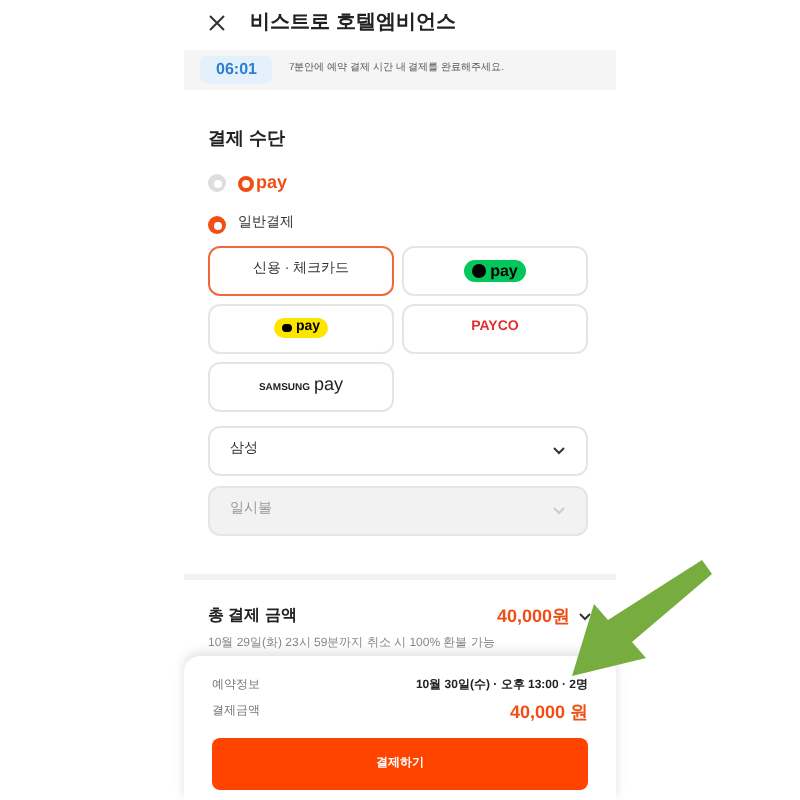  Describe the element at coordinates (548, 712) in the screenshot. I see `summary-value: 40,000 원` at that location.